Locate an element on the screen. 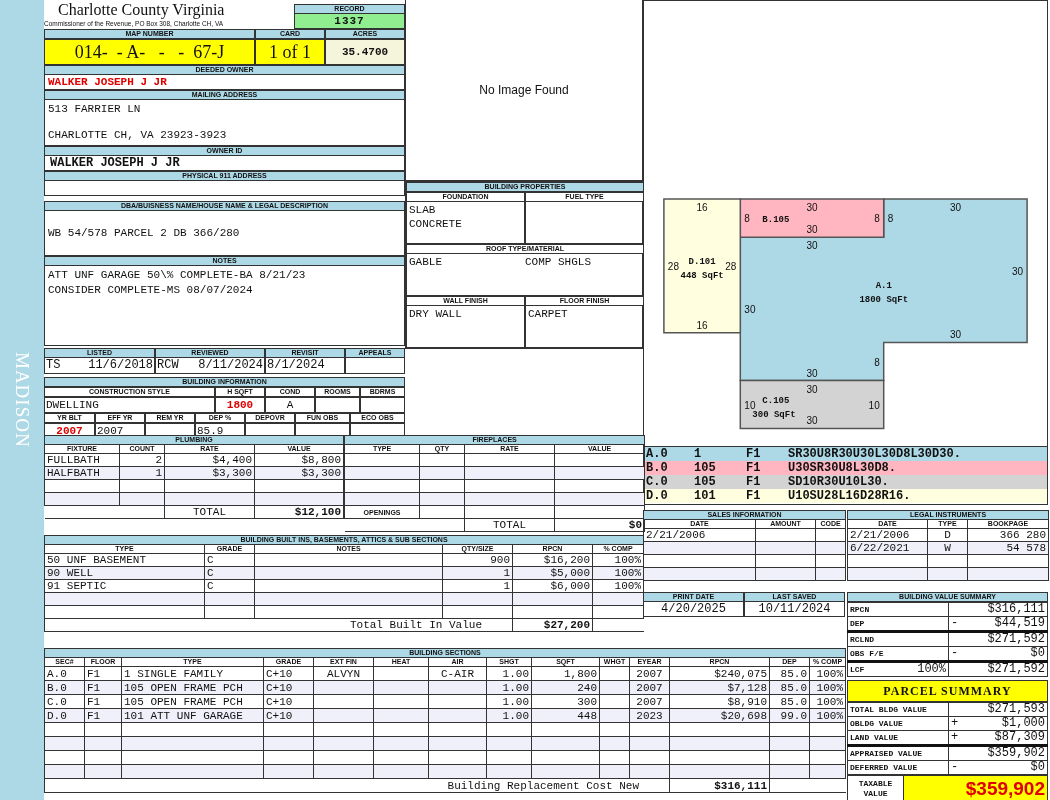 This screenshot has width=1050, height=800. note-line: CONSIDER COMPLETE-MS 08/07/2024 is located at coordinates (151, 290).